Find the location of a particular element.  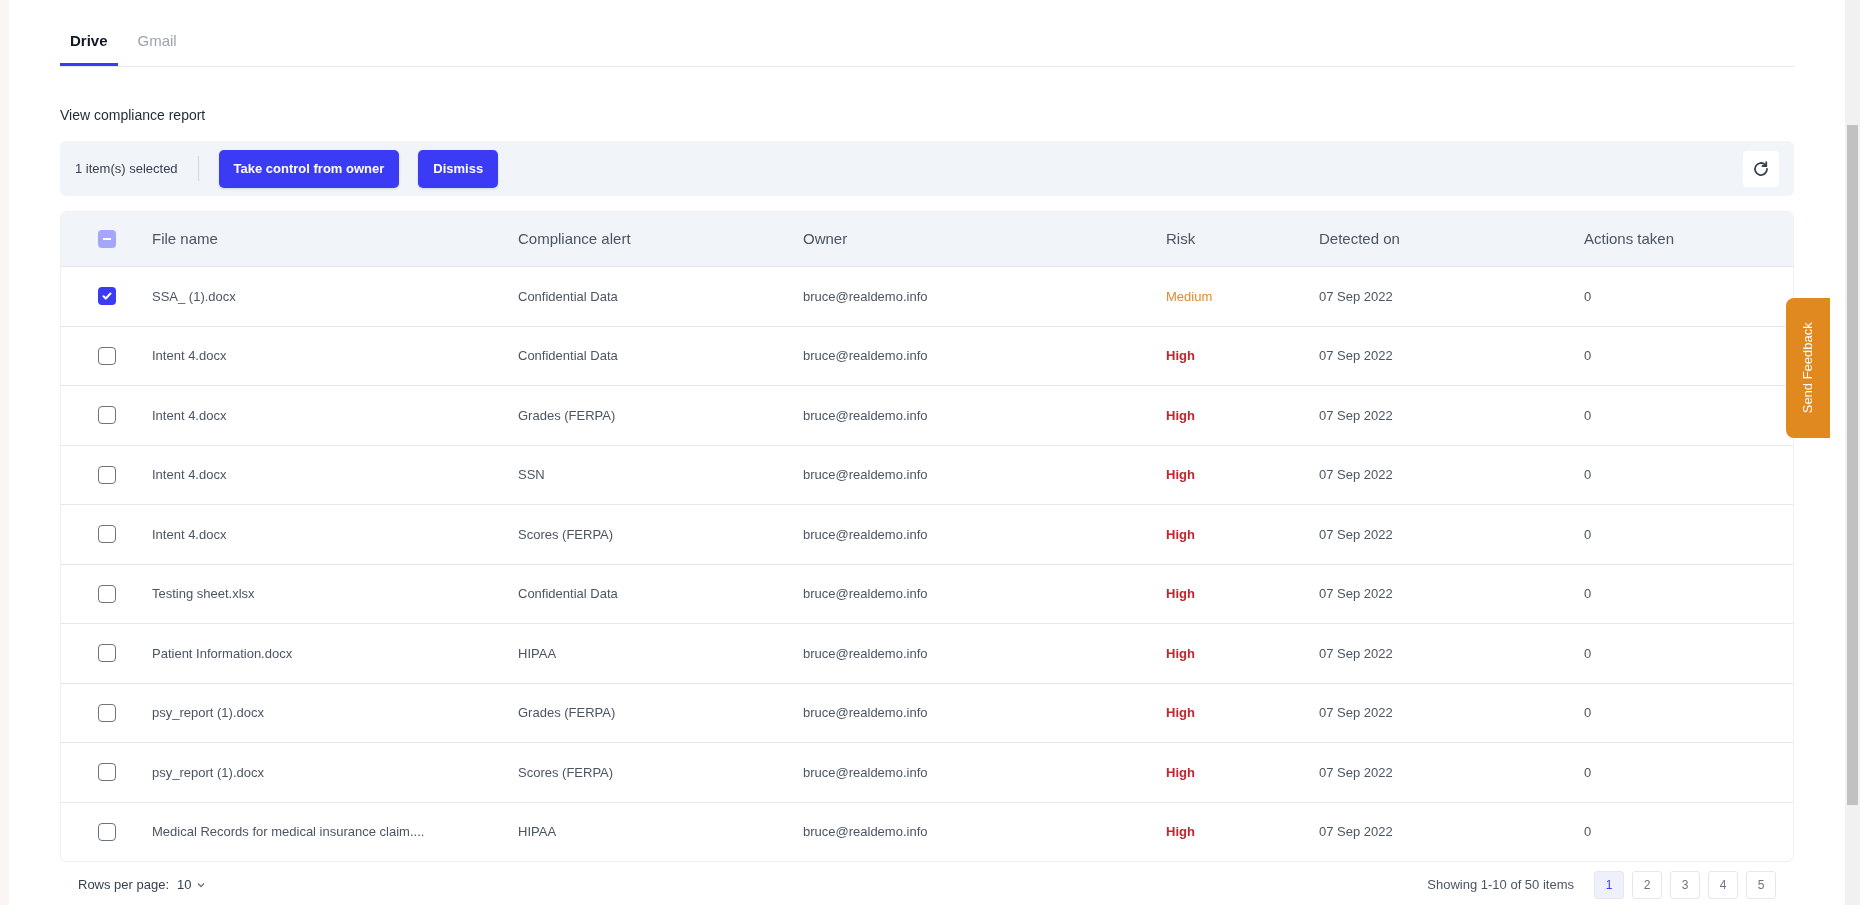

column-header: Owner is located at coordinates (984, 239).